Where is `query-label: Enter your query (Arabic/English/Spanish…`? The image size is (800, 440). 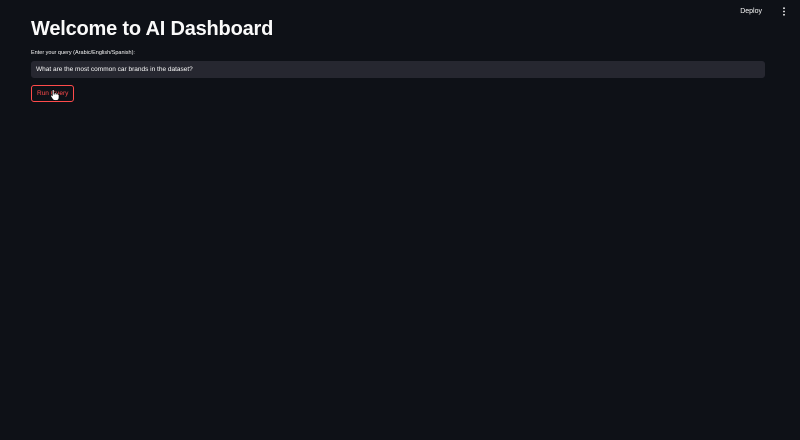 query-label: Enter your query (Arabic/English/Spanish… is located at coordinates (83, 53).